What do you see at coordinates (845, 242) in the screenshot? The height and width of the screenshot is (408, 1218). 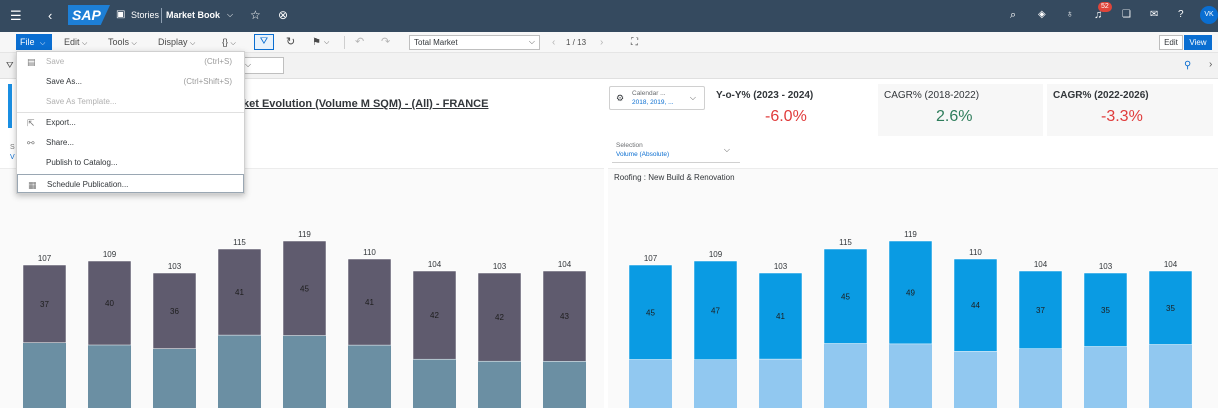 I see `right-bar-total-label: 115` at bounding box center [845, 242].